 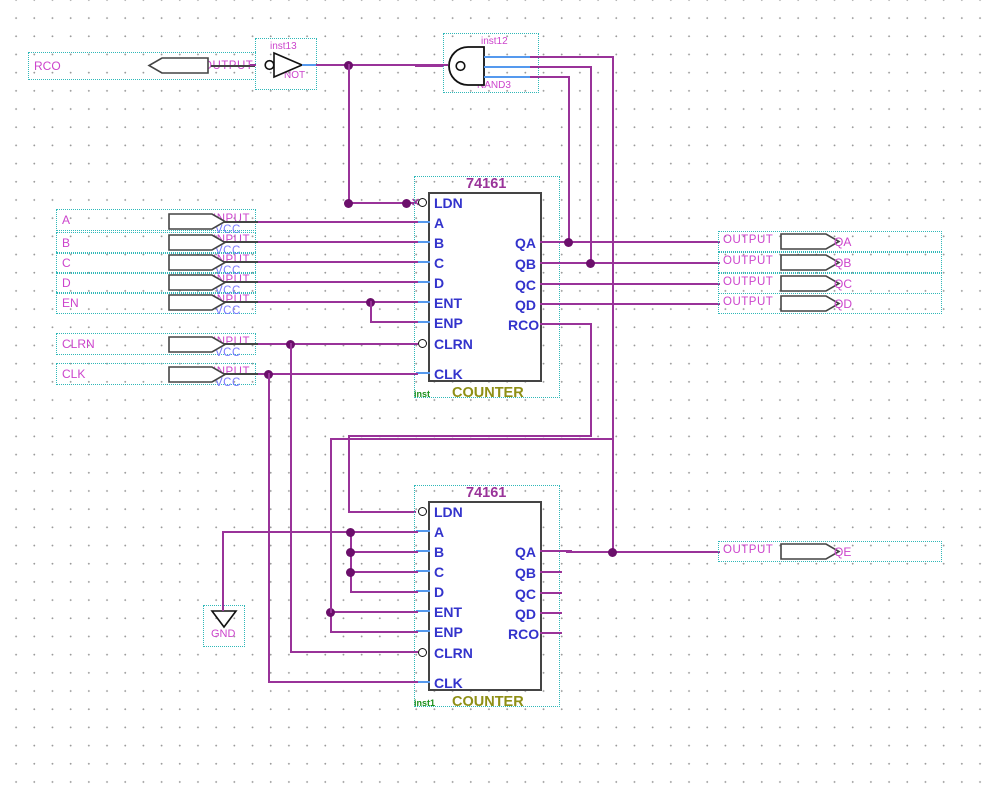 What do you see at coordinates (198, 282) in the screenshot?
I see `input-port-d-symbol` at bounding box center [198, 282].